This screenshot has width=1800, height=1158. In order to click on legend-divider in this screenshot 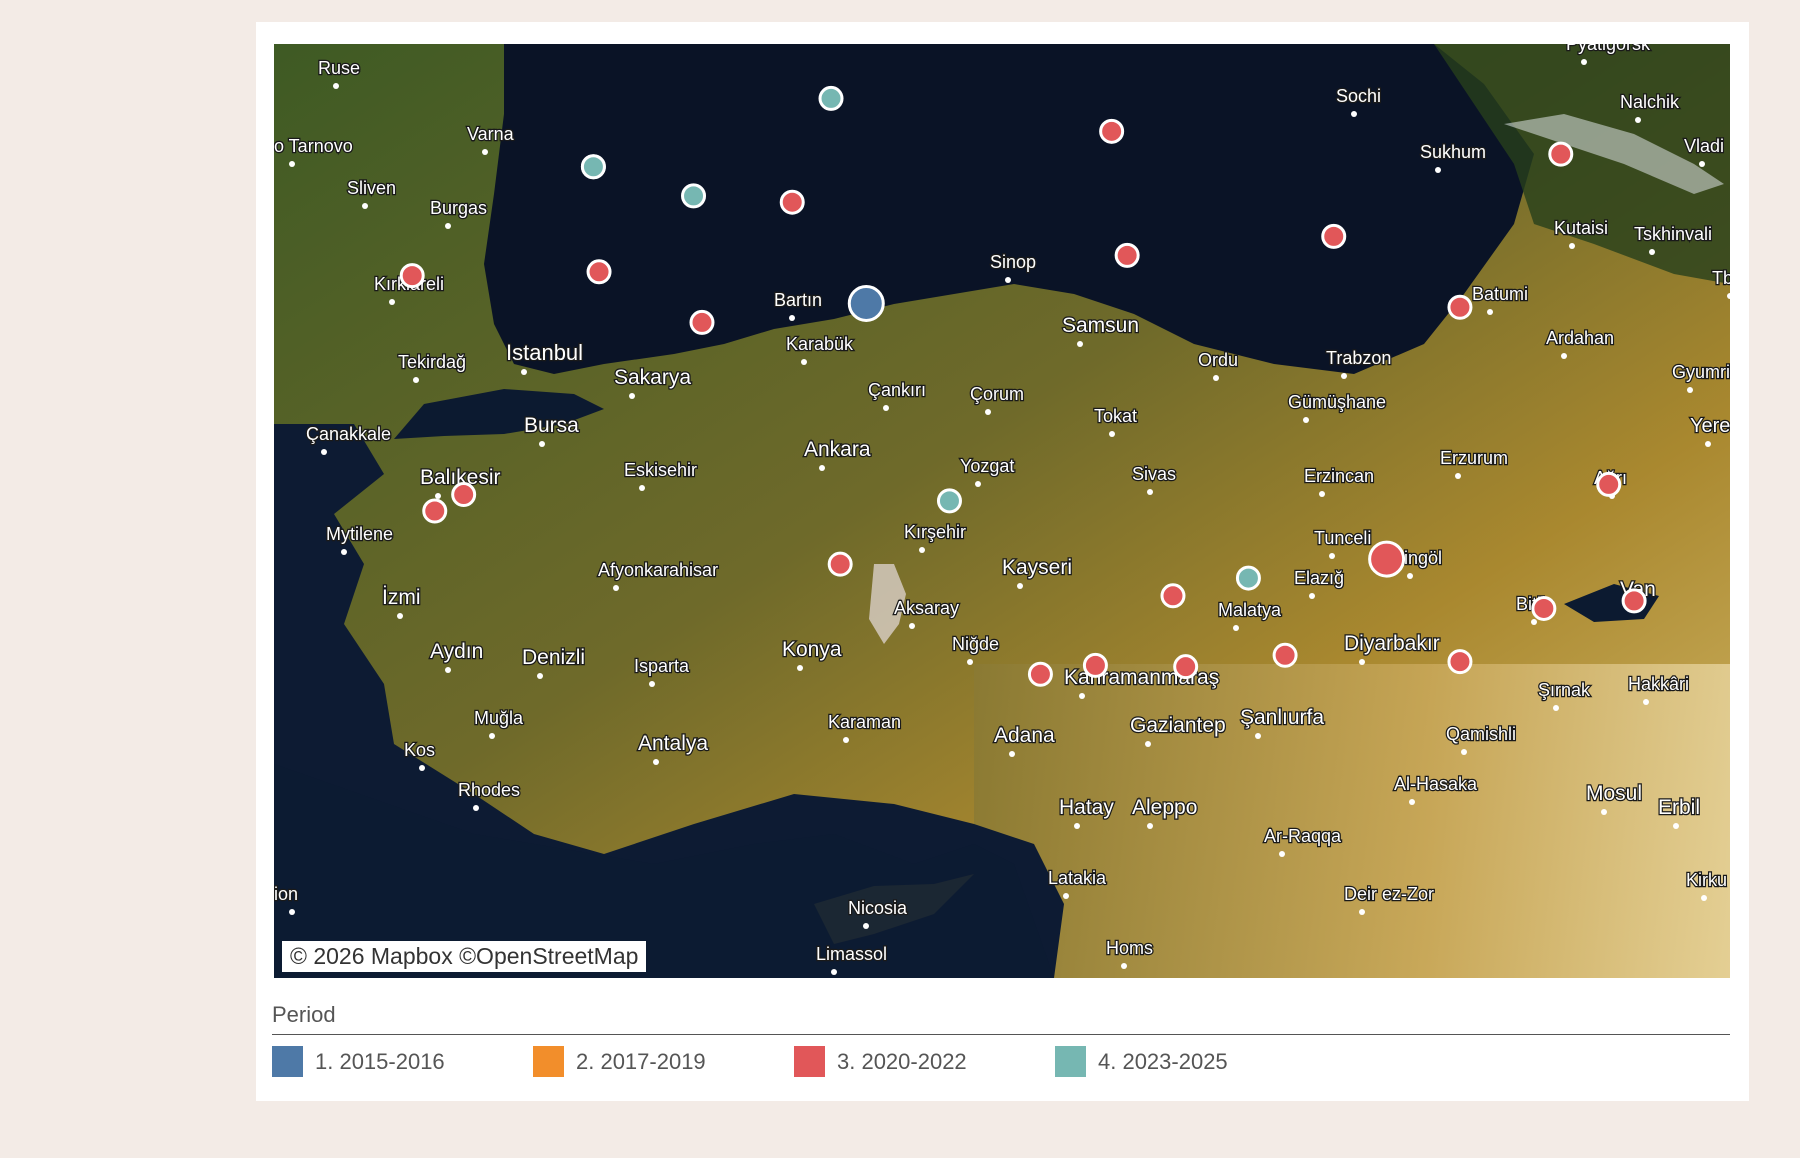, I will do `click(1001, 1034)`.